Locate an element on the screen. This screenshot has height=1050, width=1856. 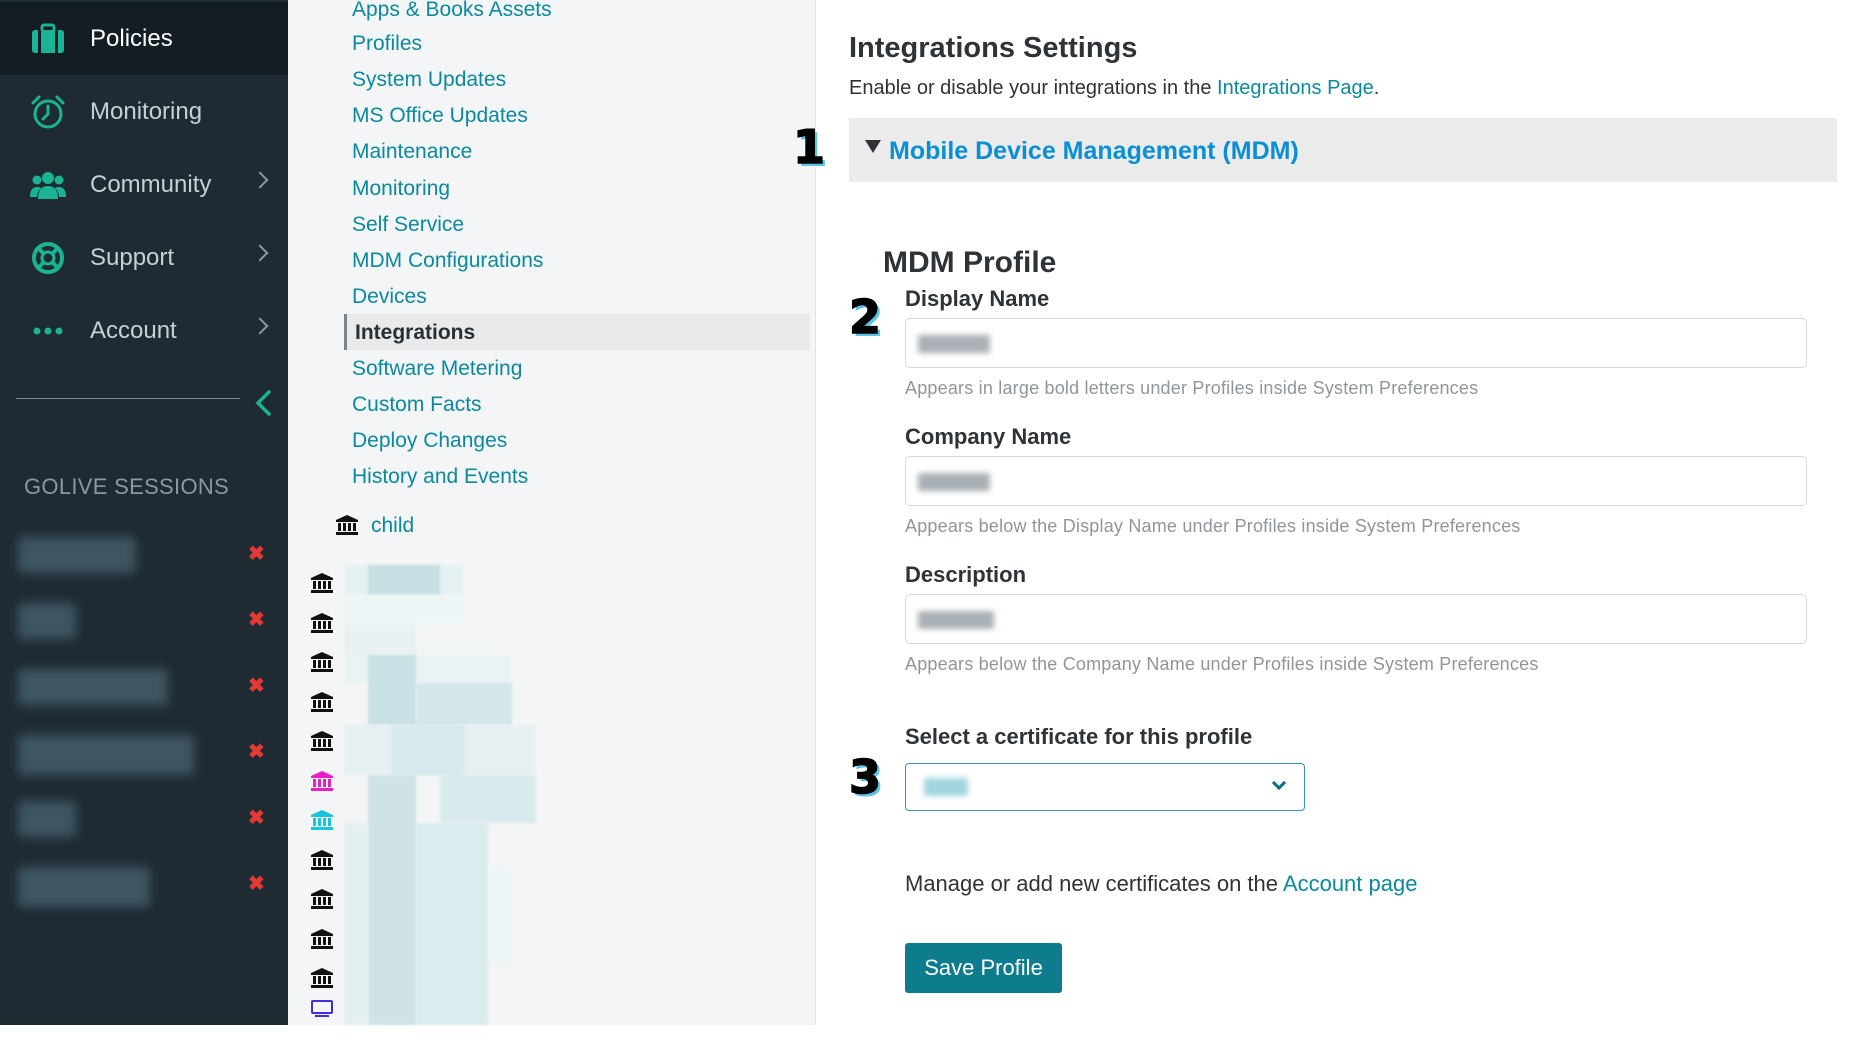
mdm-section-toggle: Mobile Device Management (MDM) is located at coordinates (1343, 150).